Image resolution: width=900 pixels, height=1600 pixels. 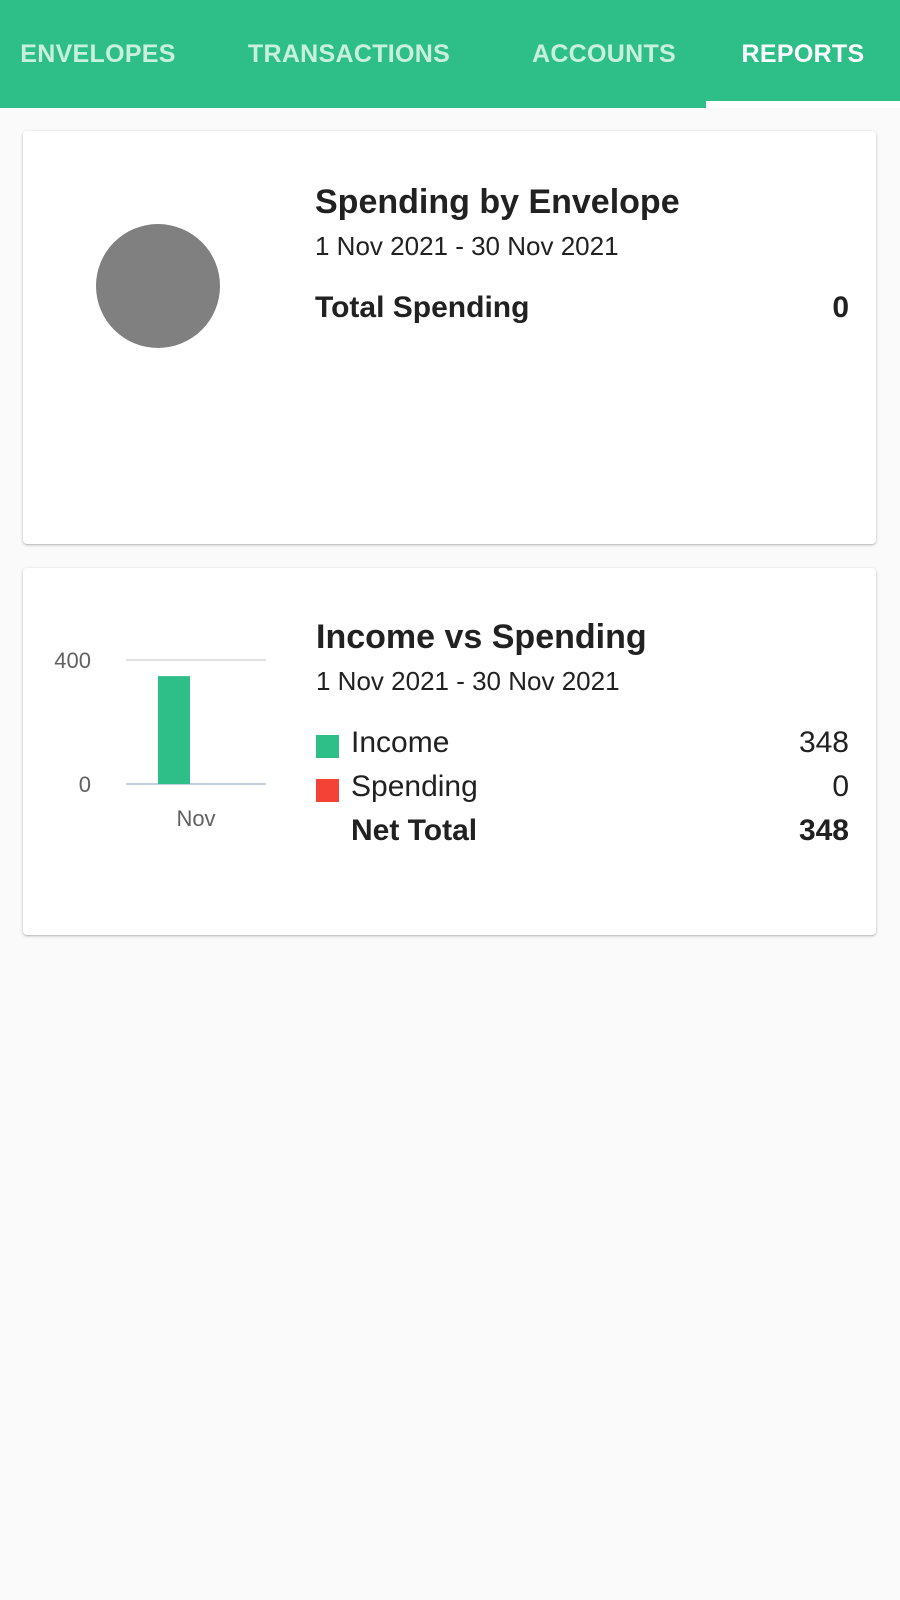 I want to click on income-legend-swatch, so click(x=327, y=746).